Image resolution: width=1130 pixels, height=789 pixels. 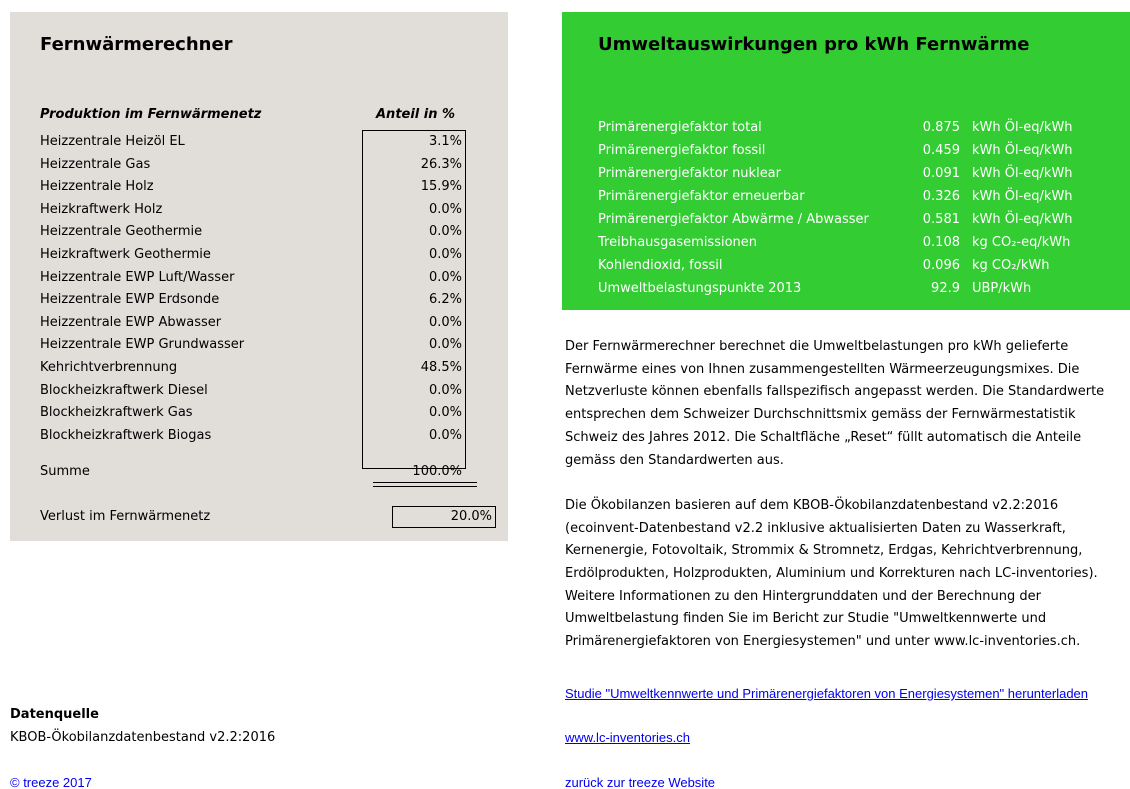 I want to click on production-row: Heizzentrale Heizöl EL 3.1%, so click(x=255, y=142).